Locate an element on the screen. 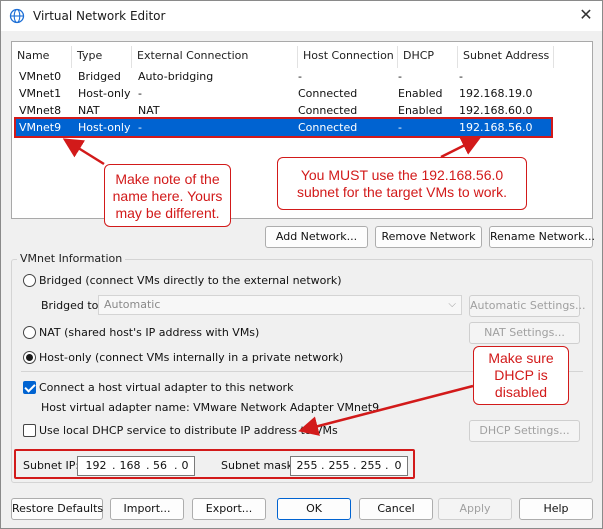 The width and height of the screenshot is (603, 529). column-header-subnet-address: Subnet Address is located at coordinates (506, 57).